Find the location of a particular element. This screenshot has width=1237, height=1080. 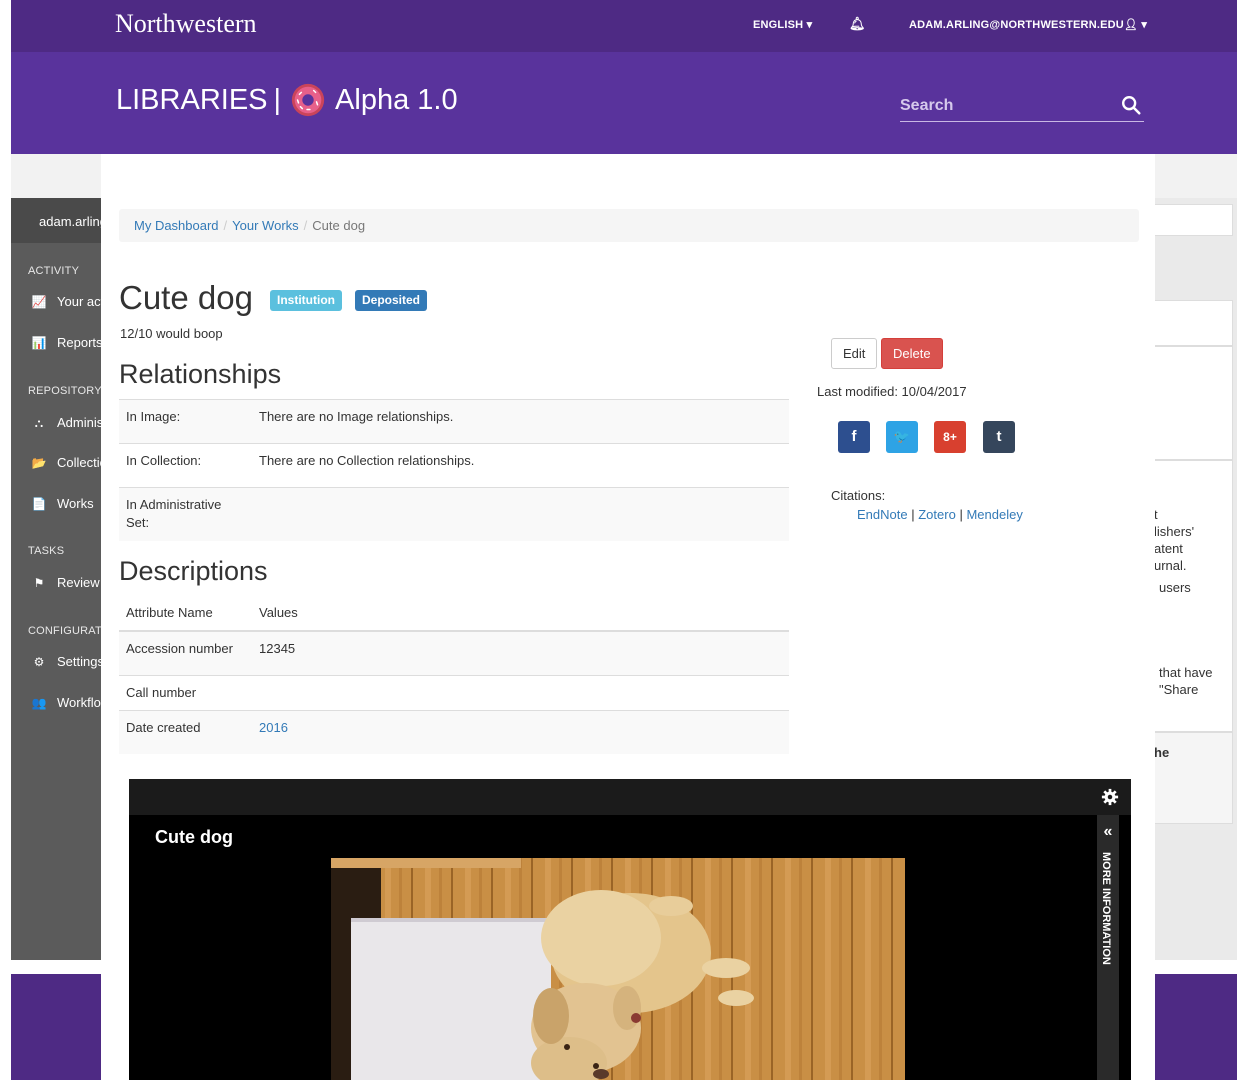

google-plus-share-button: 8+ is located at coordinates (950, 437).